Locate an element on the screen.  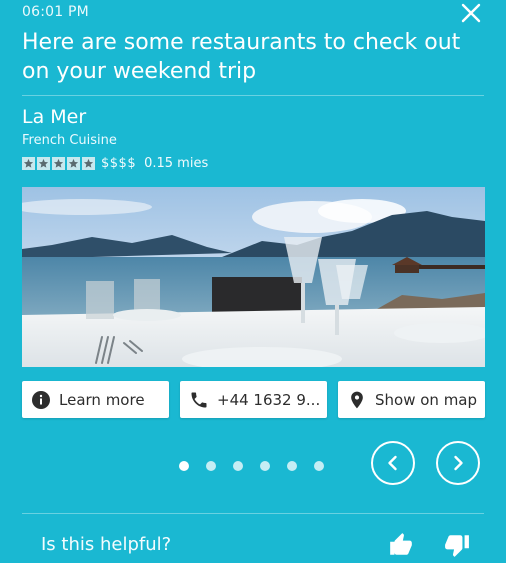
thumbs-down-icon is located at coordinates (457, 546).